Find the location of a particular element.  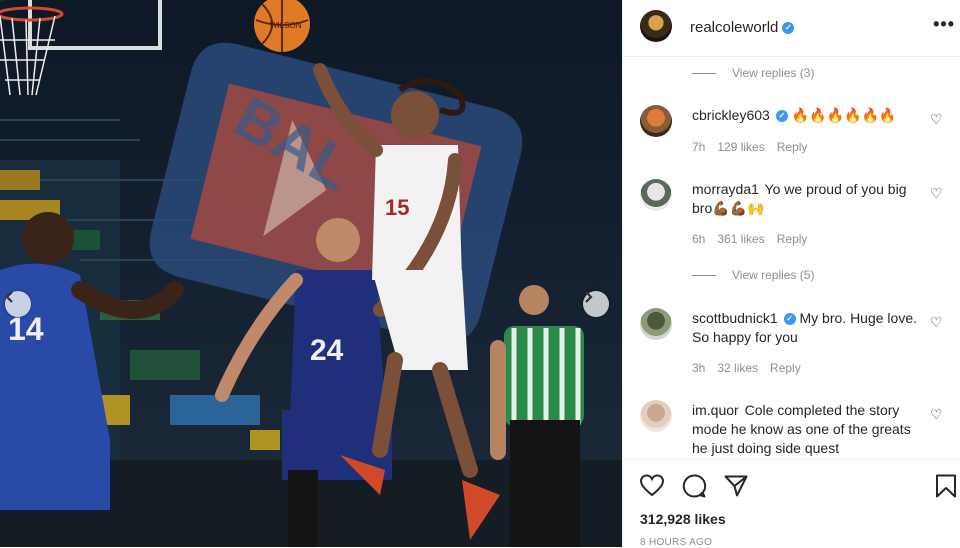

next-photo-button is located at coordinates (596, 304).